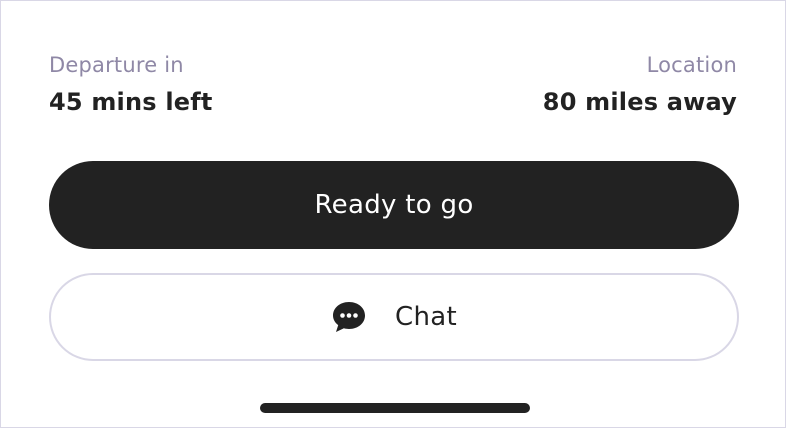 This screenshot has height=428, width=786. What do you see at coordinates (131, 84) in the screenshot?
I see `departure-info: Departure in 45 mins left` at bounding box center [131, 84].